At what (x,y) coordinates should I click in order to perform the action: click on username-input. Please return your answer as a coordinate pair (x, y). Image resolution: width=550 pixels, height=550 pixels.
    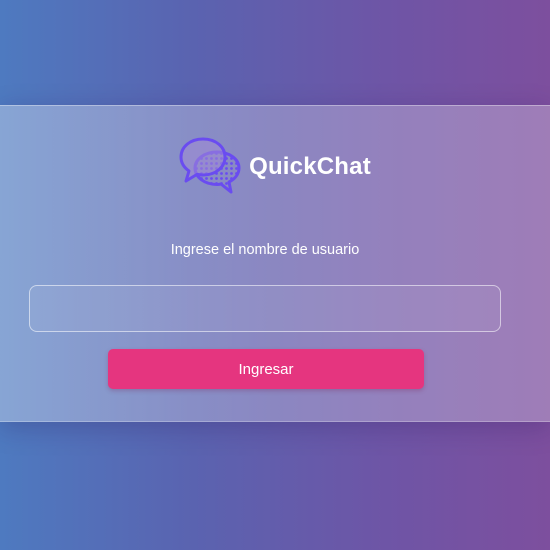
    Looking at the image, I should click on (265, 308).